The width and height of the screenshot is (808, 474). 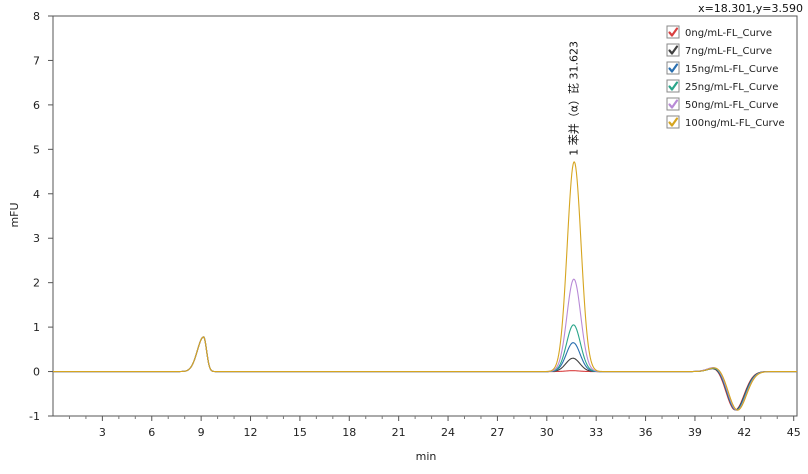 I want to click on series-line-0ng/mL-FL_Curve, so click(x=425, y=373).